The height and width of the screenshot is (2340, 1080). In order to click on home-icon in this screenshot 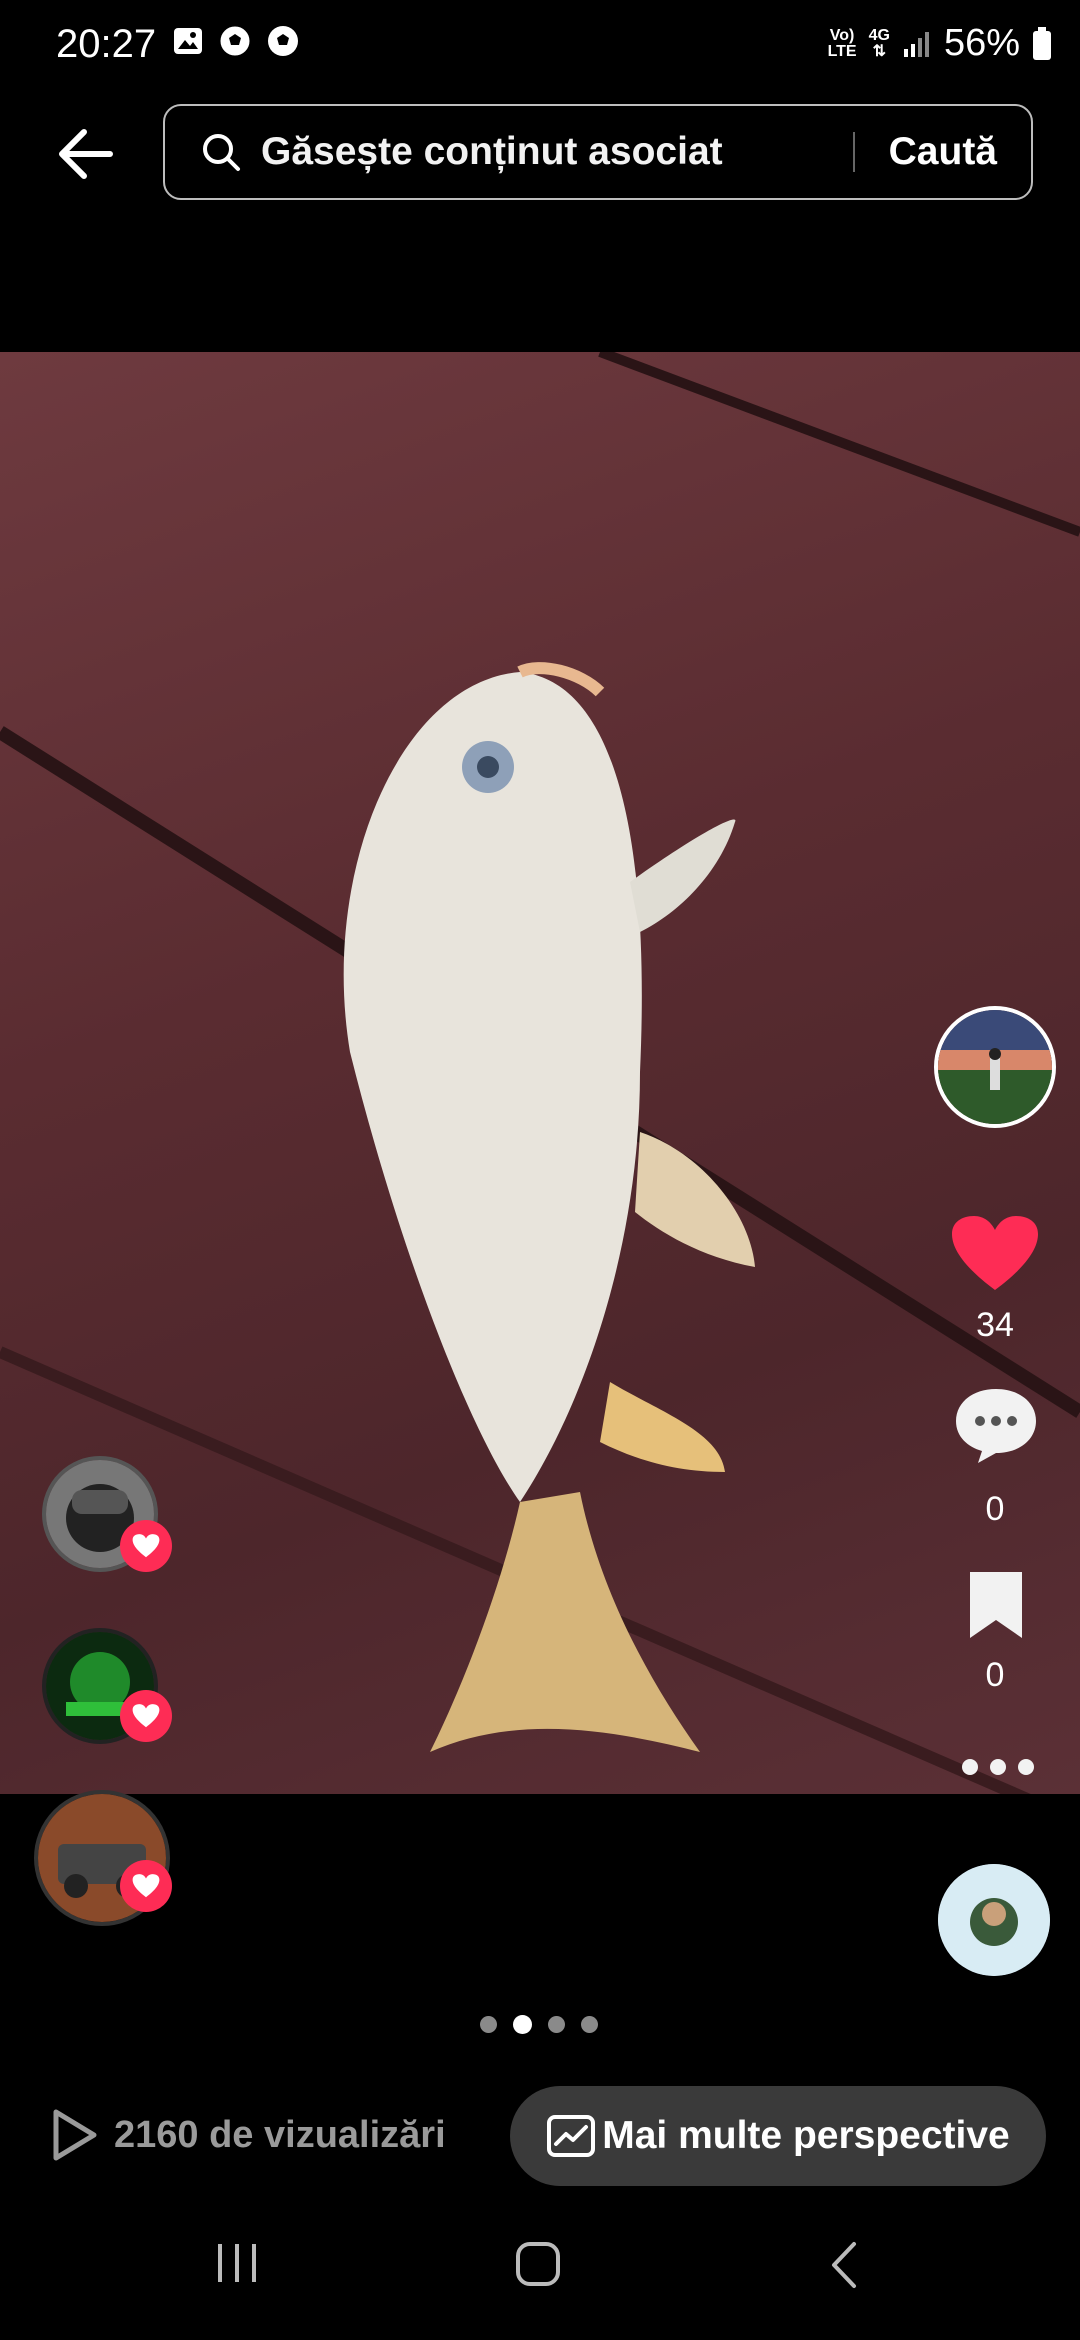, I will do `click(538, 2264)`.